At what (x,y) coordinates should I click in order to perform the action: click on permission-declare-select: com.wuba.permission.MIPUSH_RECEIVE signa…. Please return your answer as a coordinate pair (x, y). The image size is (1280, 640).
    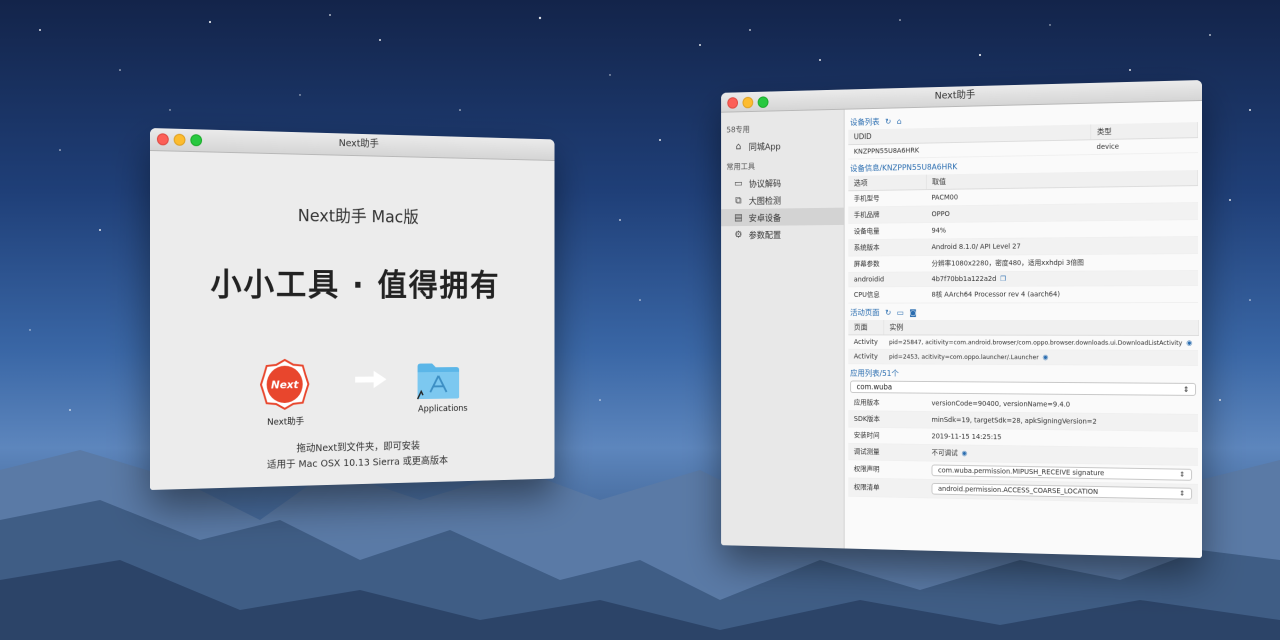
    Looking at the image, I should click on (1062, 472).